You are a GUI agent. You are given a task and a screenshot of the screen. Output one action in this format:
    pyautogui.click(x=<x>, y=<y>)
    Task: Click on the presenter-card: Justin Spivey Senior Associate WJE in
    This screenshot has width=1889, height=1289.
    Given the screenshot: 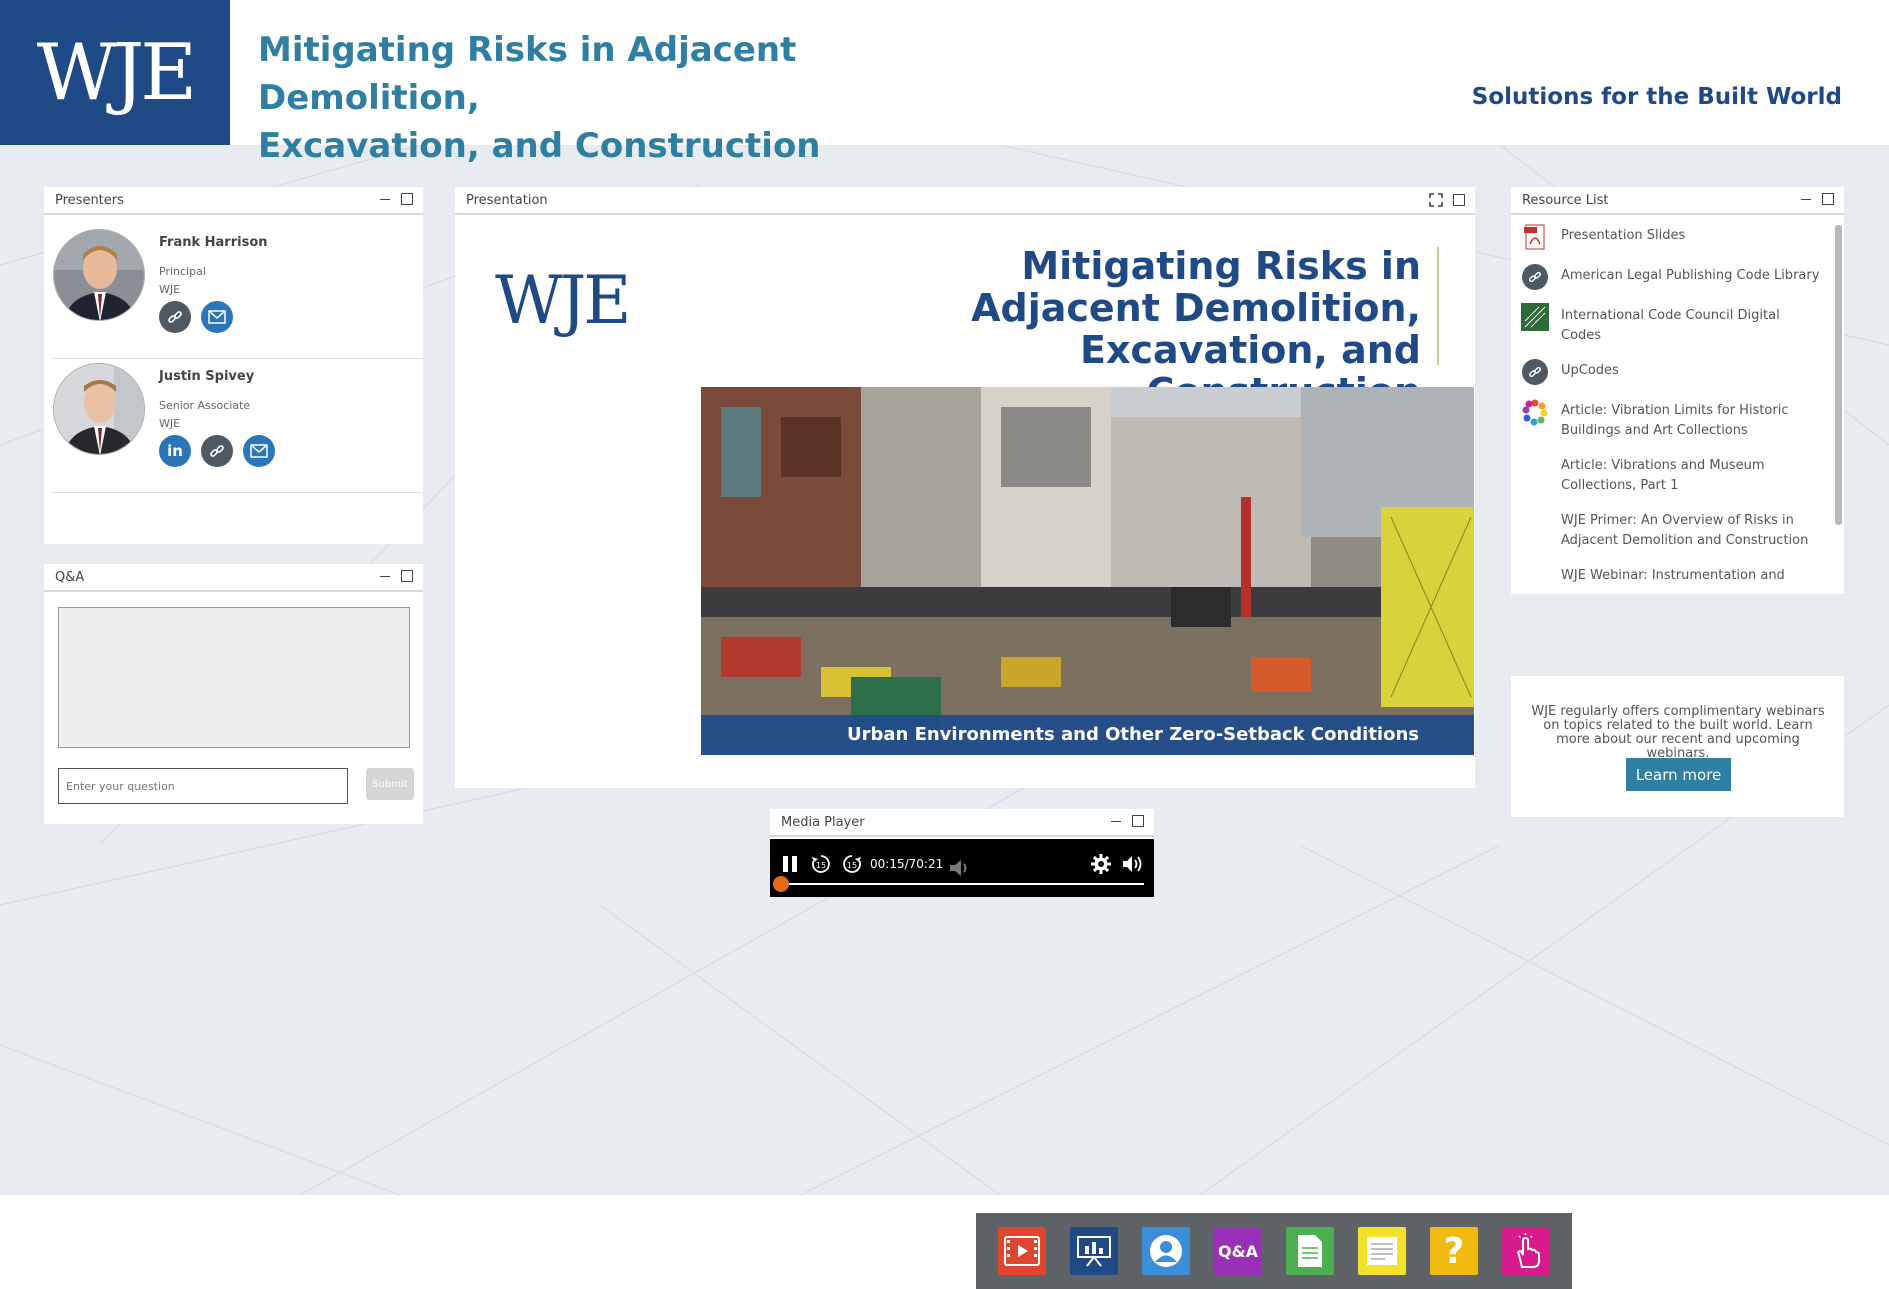 What is the action you would take?
    pyautogui.click(x=238, y=428)
    